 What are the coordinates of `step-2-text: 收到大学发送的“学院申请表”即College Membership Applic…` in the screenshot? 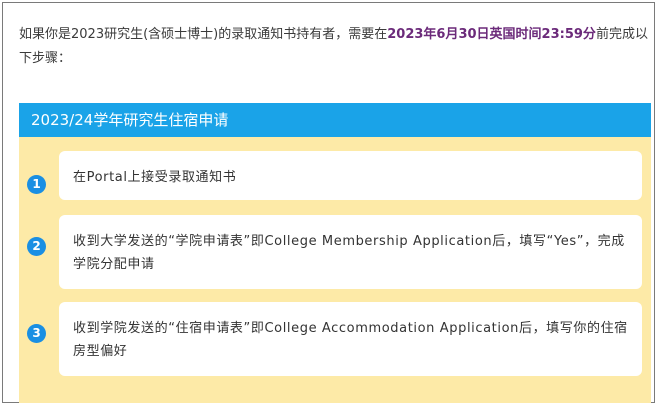 It's located at (349, 253).